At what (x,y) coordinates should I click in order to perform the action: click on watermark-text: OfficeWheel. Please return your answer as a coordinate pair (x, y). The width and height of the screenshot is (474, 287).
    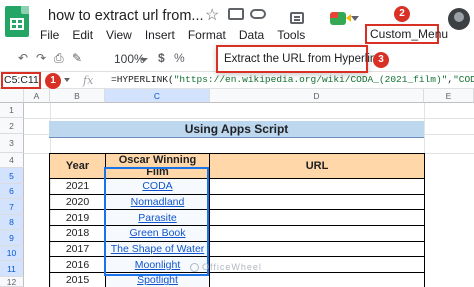
    Looking at the image, I should click on (232, 267).